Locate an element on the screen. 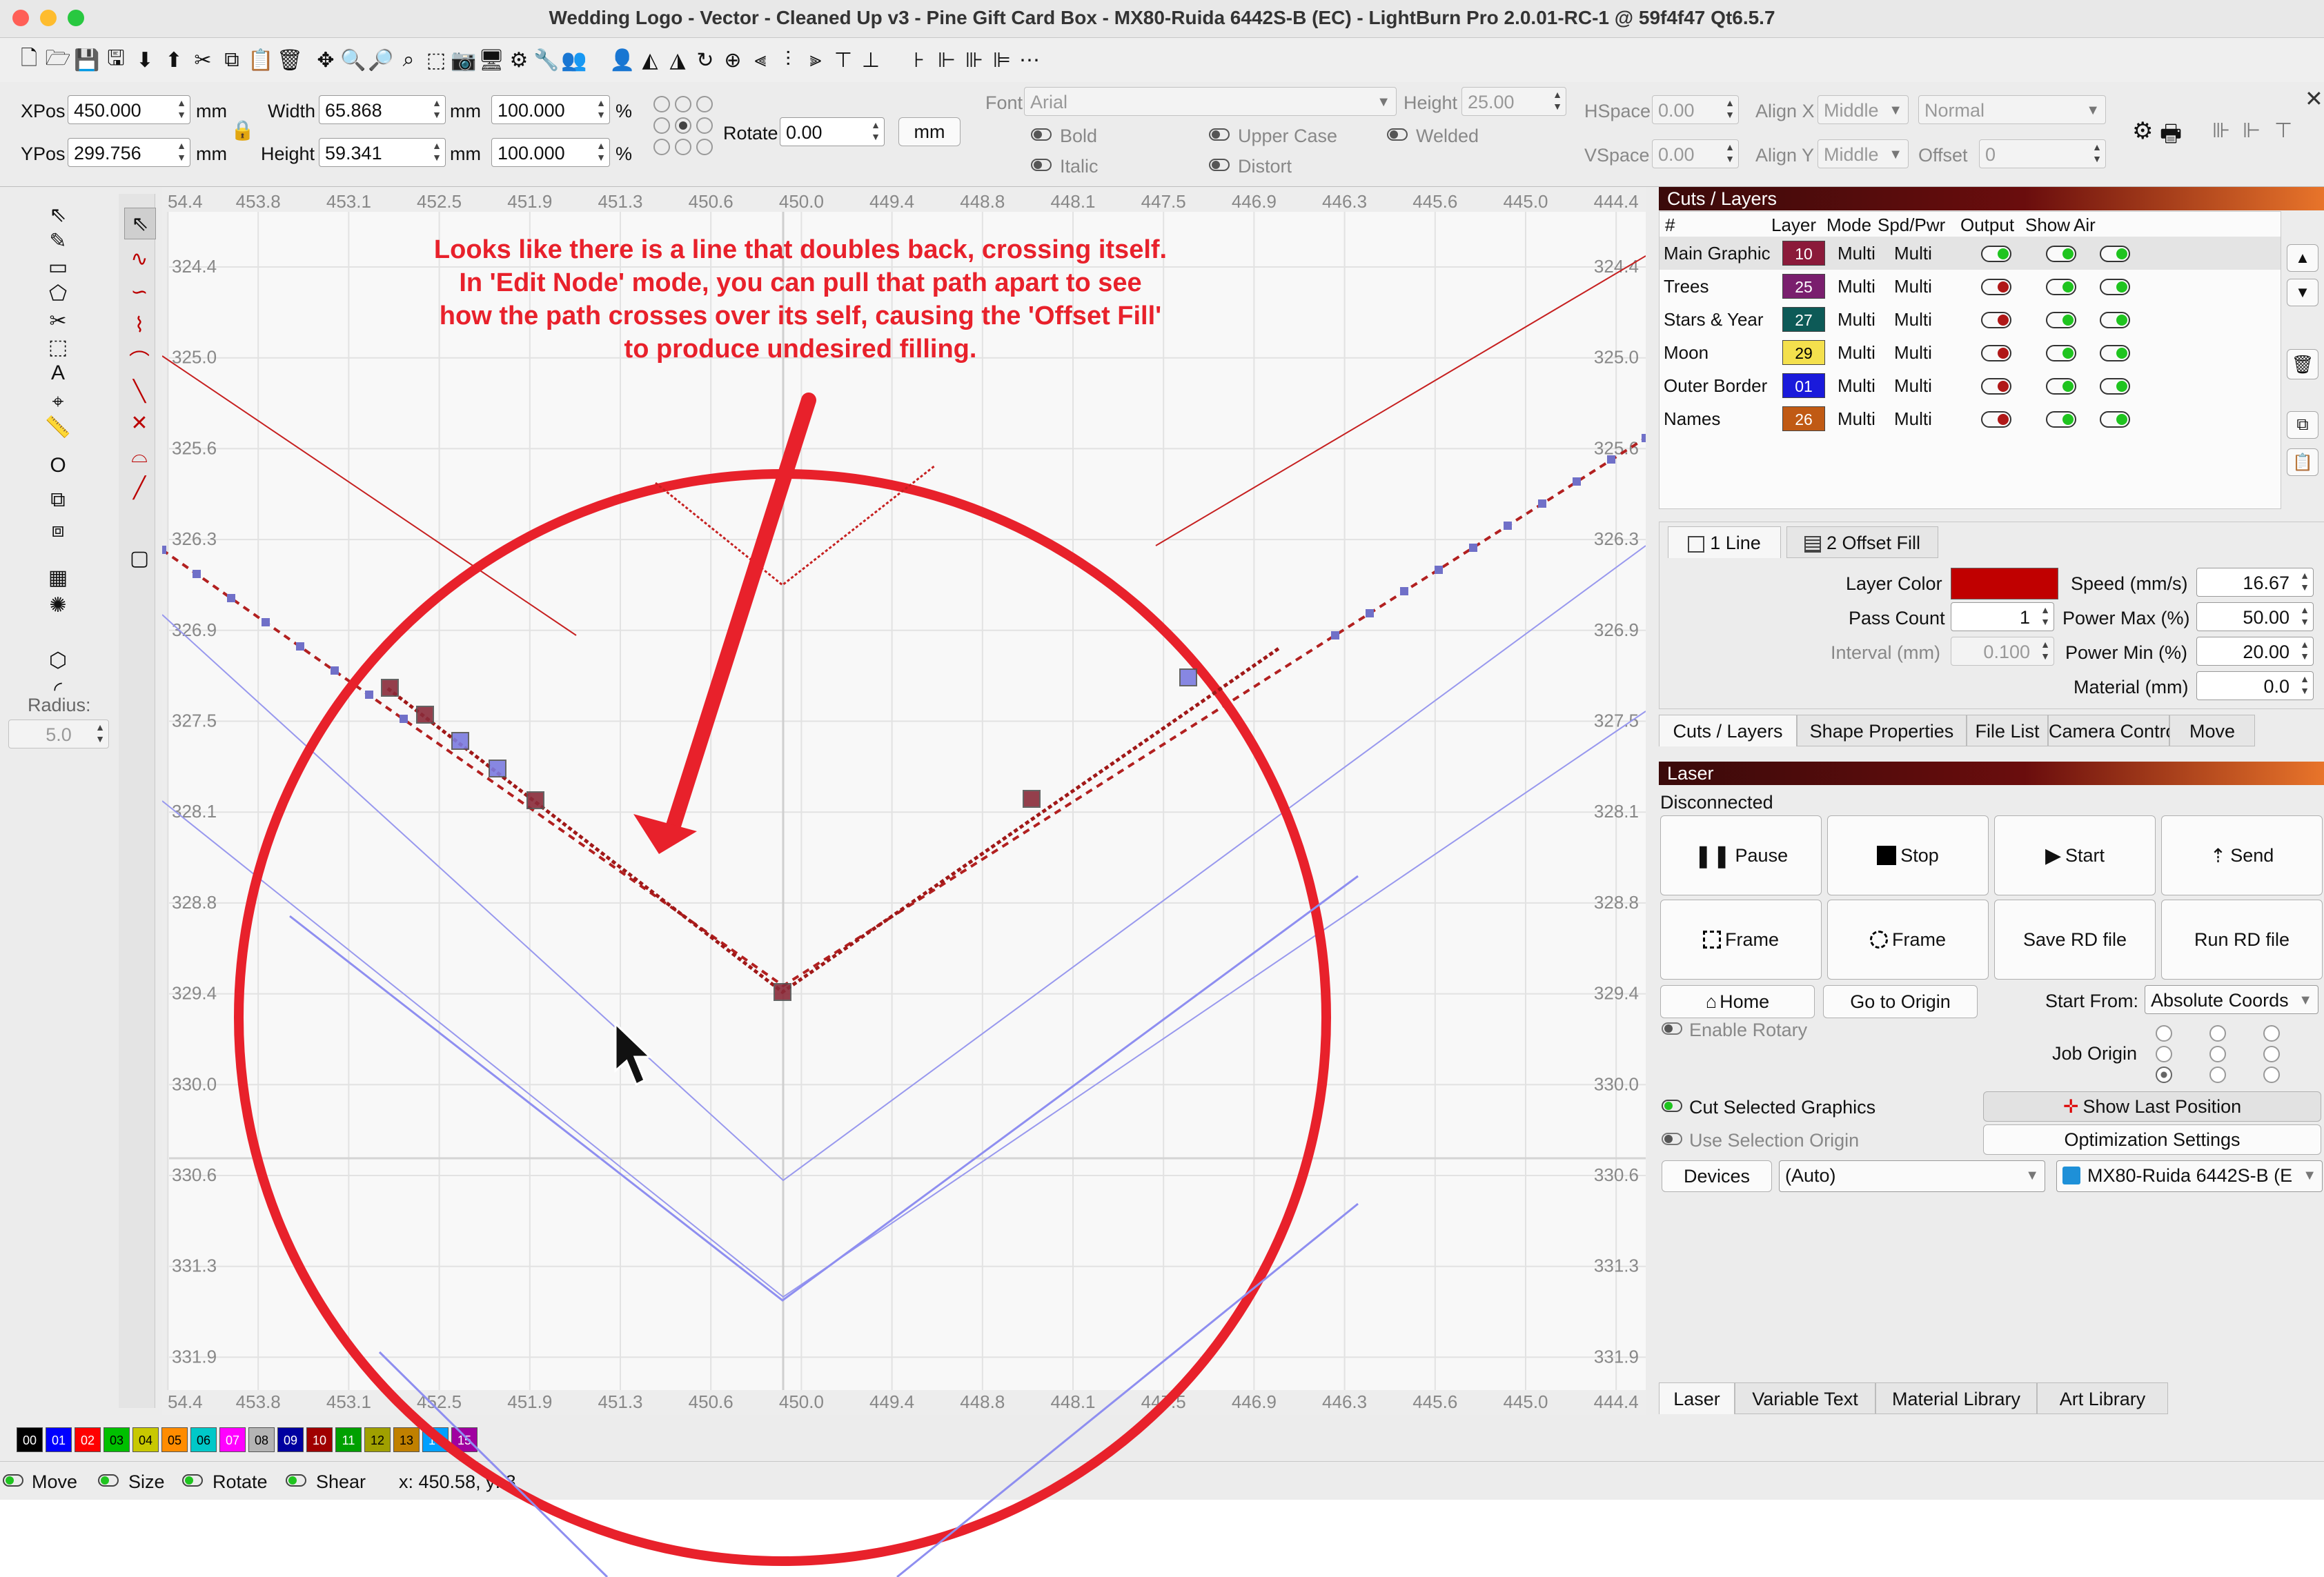 This screenshot has height=1577, width=2324. palette-swatch: 10 is located at coordinates (319, 1440).